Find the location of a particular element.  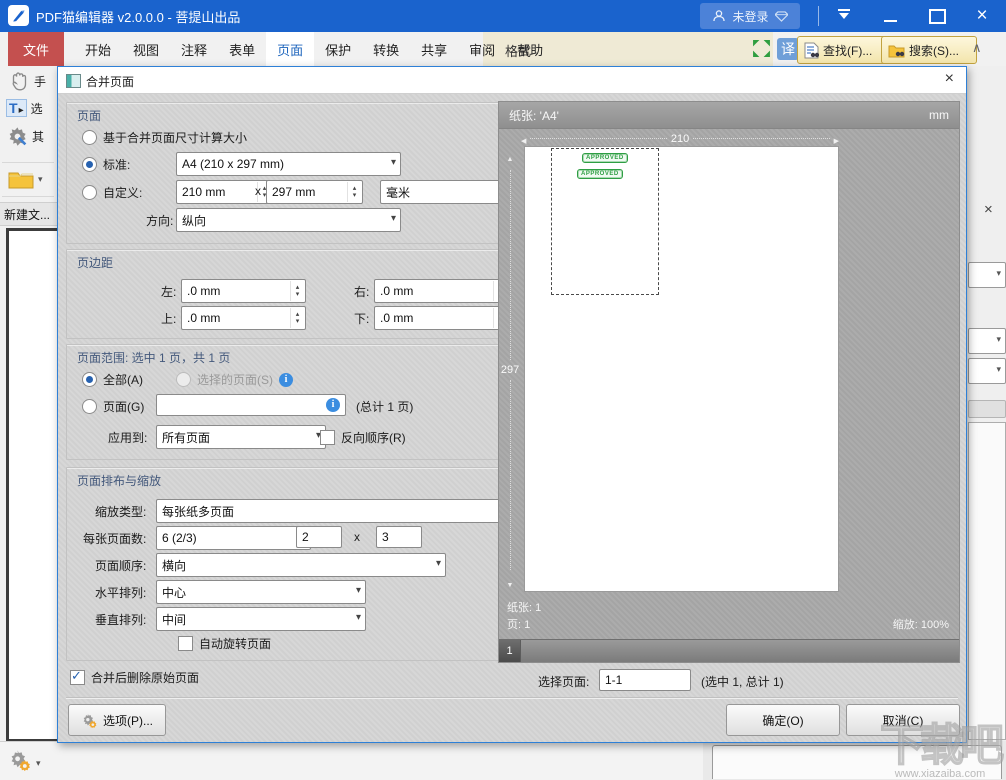

minimize-button is located at coordinates (890, 21).